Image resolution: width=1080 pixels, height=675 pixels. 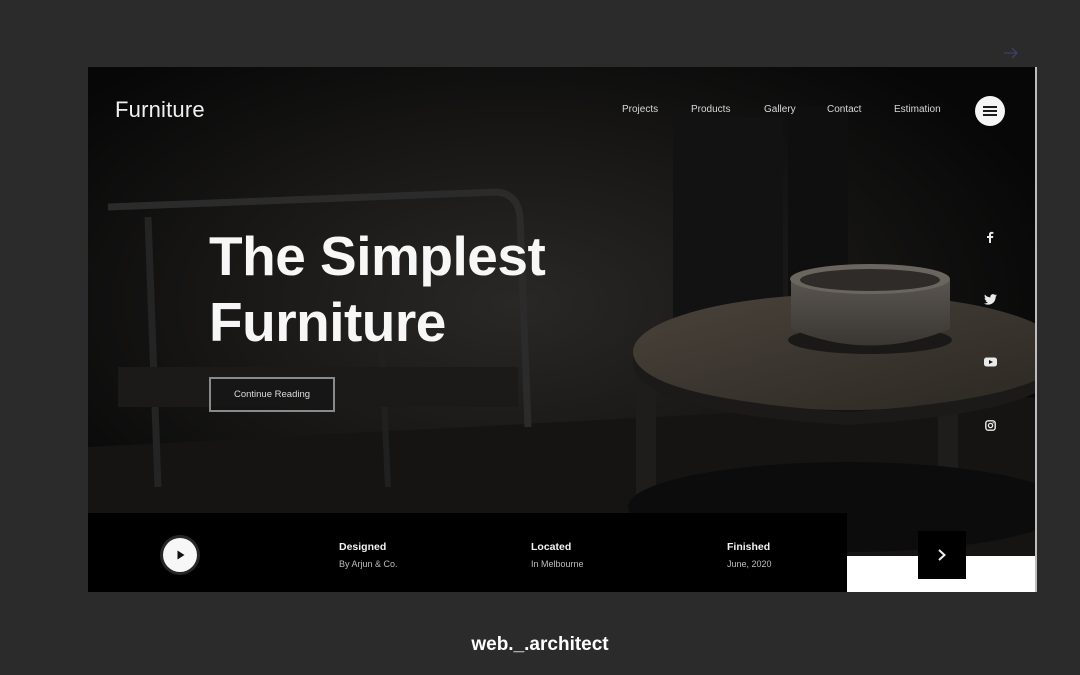 I want to click on continue-reading-button: Continue Reading, so click(x=272, y=394).